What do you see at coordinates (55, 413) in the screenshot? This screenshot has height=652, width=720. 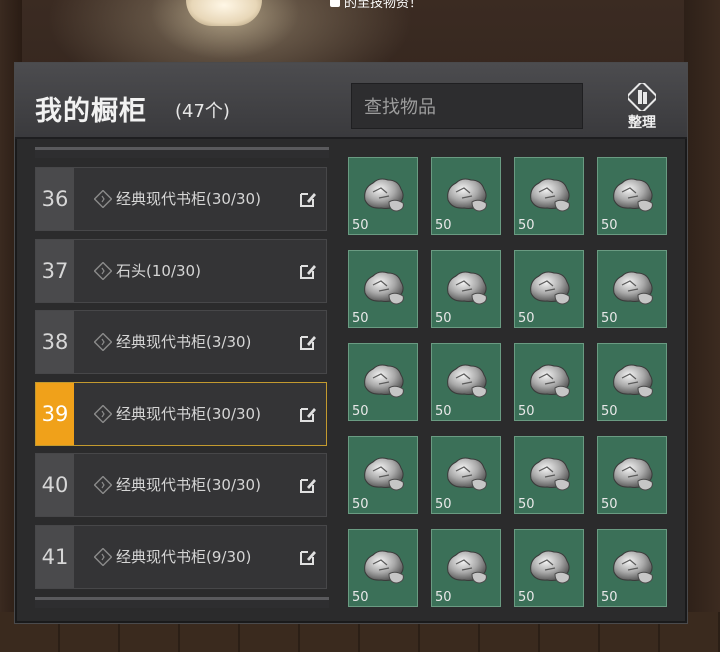 I see `cabinet-number: 39` at bounding box center [55, 413].